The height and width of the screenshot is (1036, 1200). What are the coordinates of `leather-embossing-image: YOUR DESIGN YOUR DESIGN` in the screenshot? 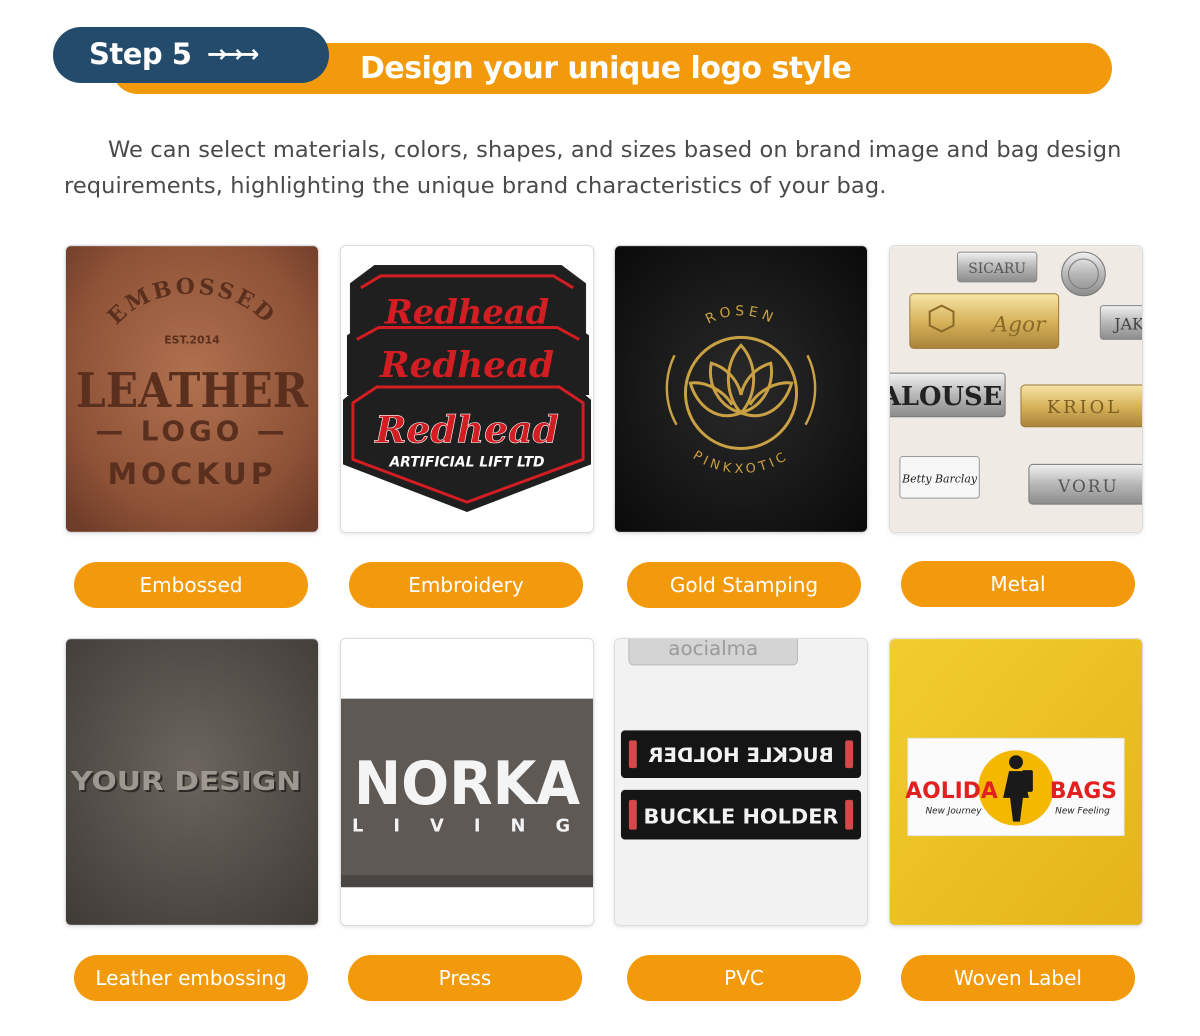 It's located at (192, 782).